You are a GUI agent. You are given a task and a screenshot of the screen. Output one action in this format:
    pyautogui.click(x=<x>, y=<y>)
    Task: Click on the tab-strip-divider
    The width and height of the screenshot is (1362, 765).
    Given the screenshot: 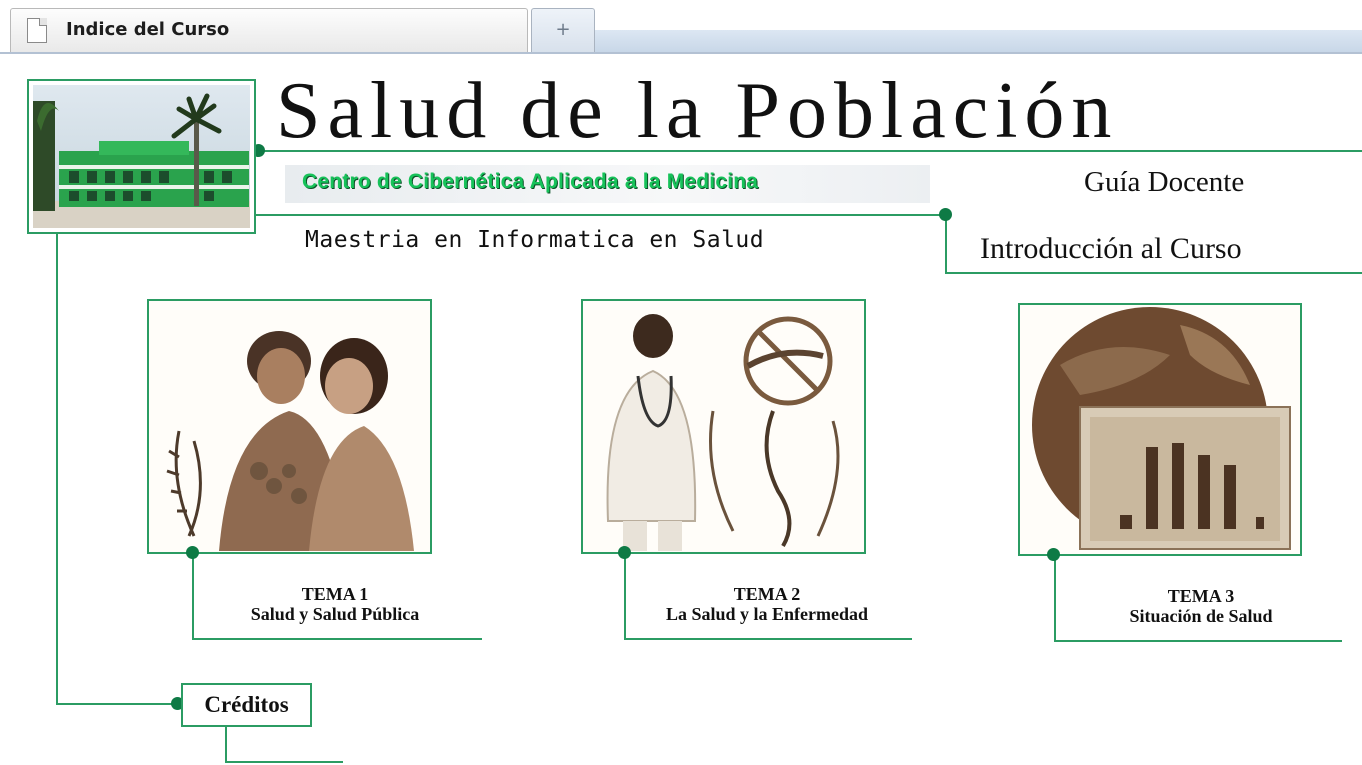 What is the action you would take?
    pyautogui.click(x=681, y=53)
    